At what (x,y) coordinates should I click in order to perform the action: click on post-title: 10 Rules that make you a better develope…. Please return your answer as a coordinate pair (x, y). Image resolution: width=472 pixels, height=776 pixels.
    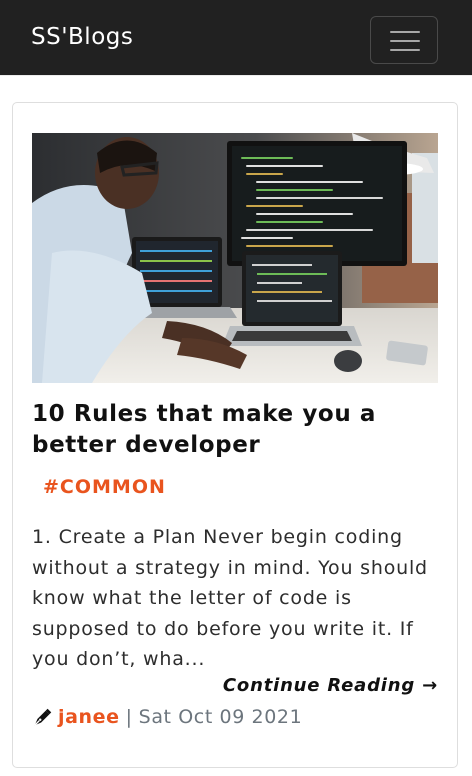
    Looking at the image, I should click on (237, 430).